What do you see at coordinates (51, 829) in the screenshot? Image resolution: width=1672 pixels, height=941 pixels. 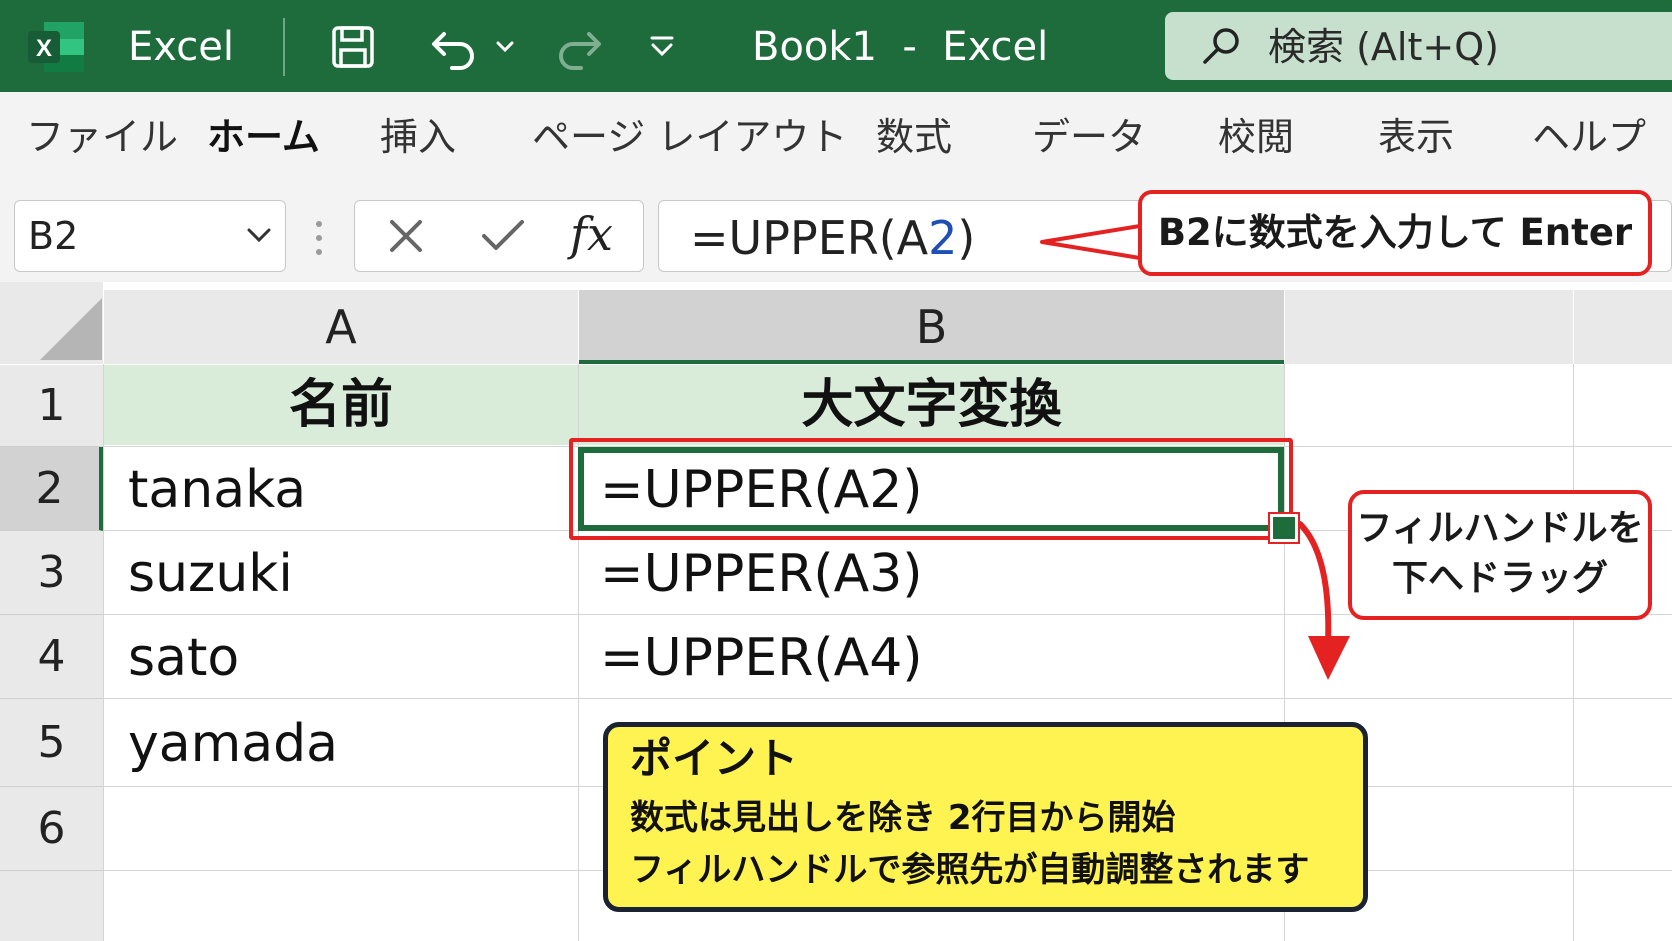 I see `row-header-6: 6` at bounding box center [51, 829].